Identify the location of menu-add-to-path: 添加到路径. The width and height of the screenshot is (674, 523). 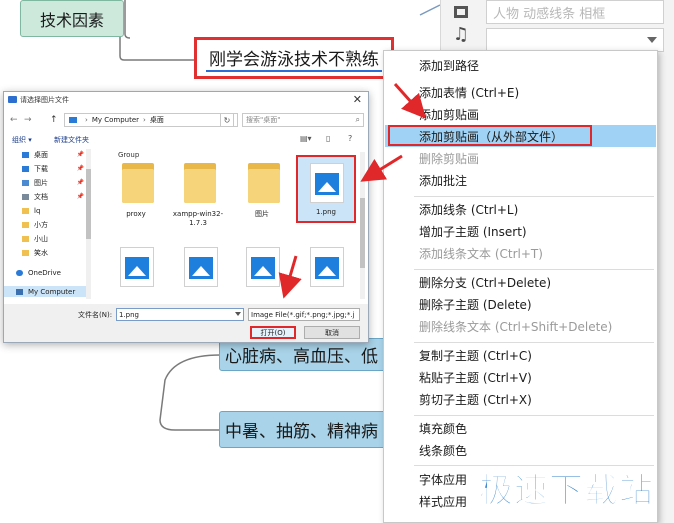
(520, 65).